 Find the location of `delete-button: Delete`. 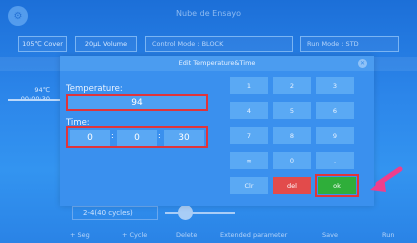

delete-button: Delete is located at coordinates (186, 235).